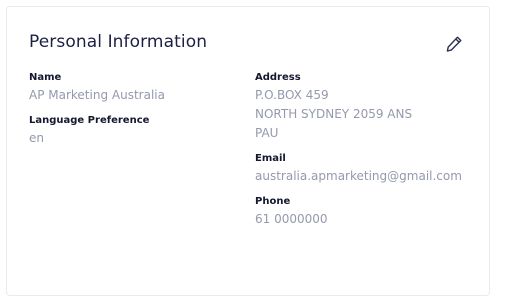 The image size is (506, 296). What do you see at coordinates (270, 158) in the screenshot?
I see `email-label: Email` at bounding box center [270, 158].